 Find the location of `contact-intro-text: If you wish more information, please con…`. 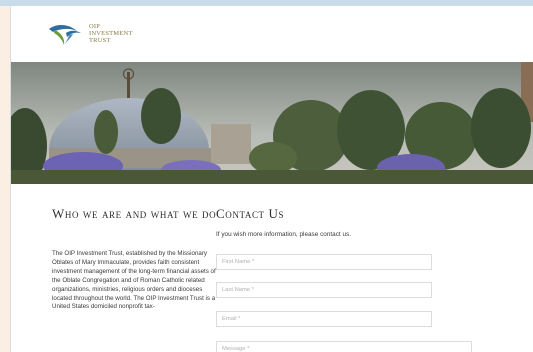

contact-intro-text: If you wish more information, please con… is located at coordinates (283, 234).